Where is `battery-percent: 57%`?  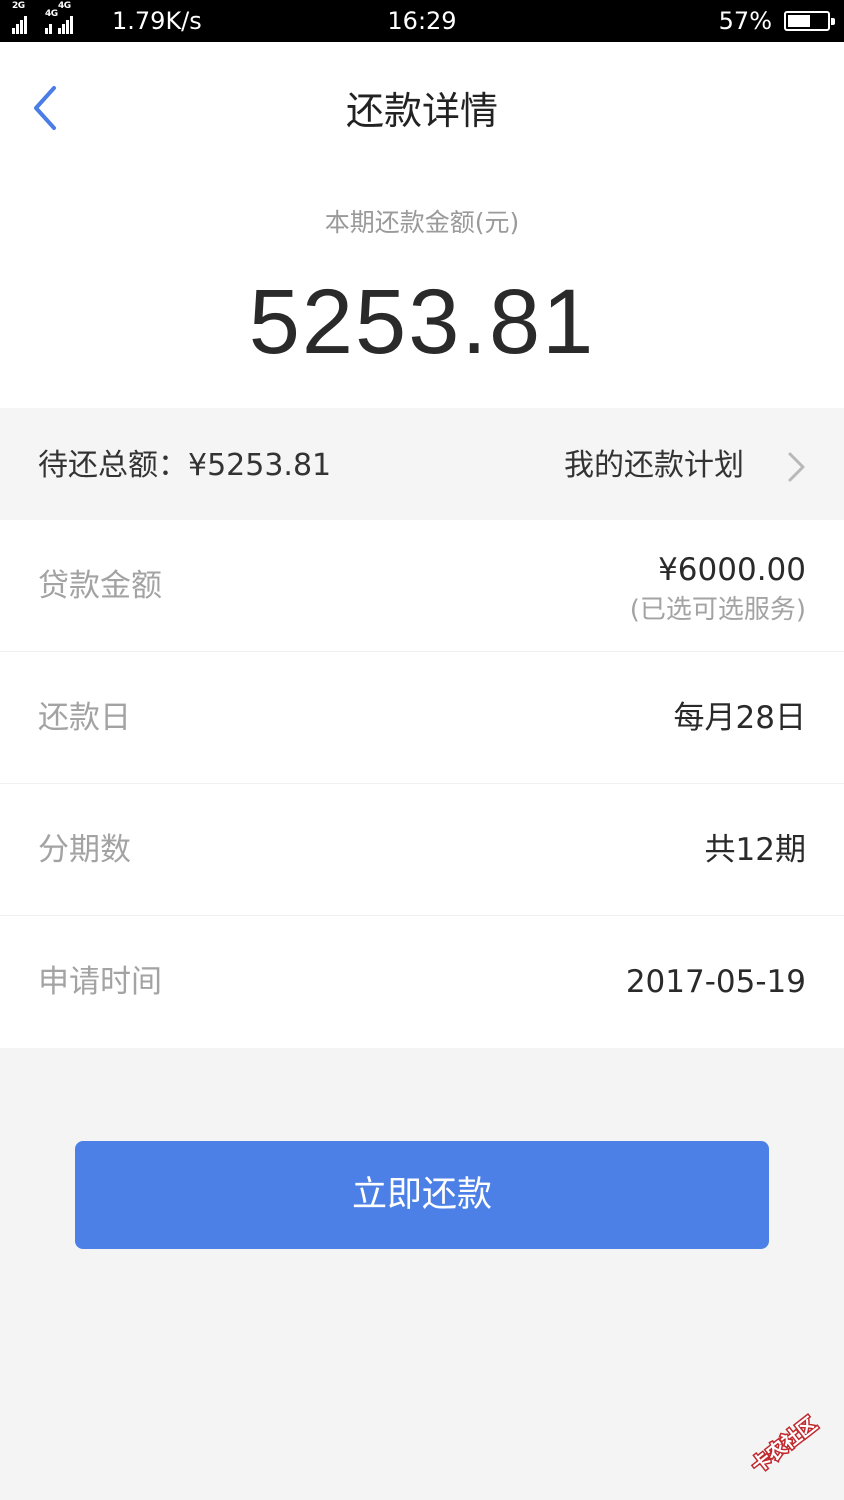
battery-percent: 57% is located at coordinates (745, 21).